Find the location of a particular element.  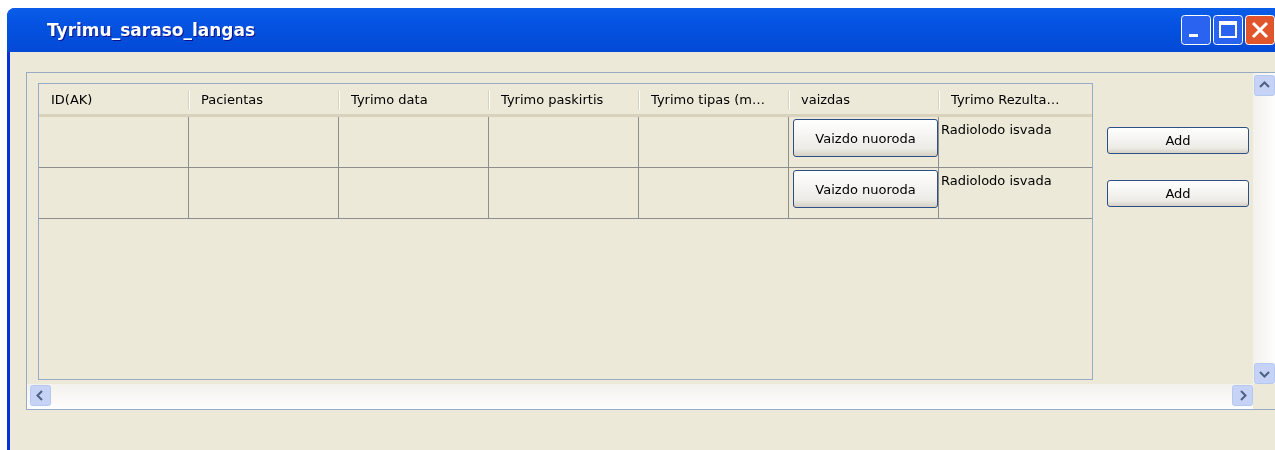

column-header: ID(AK) is located at coordinates (114, 99).